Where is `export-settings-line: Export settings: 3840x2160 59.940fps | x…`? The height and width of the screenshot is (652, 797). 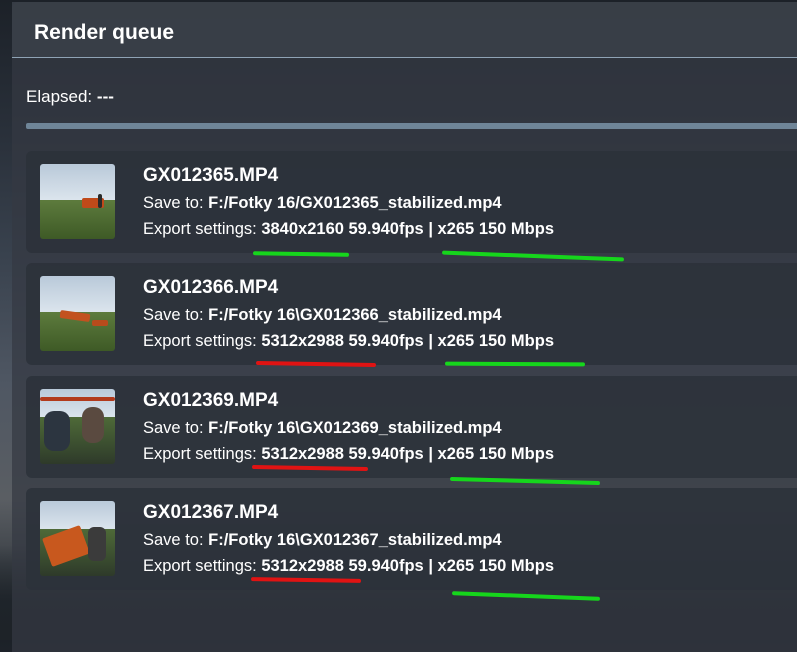 export-settings-line: Export settings: 3840x2160 59.940fps | x… is located at coordinates (348, 229).